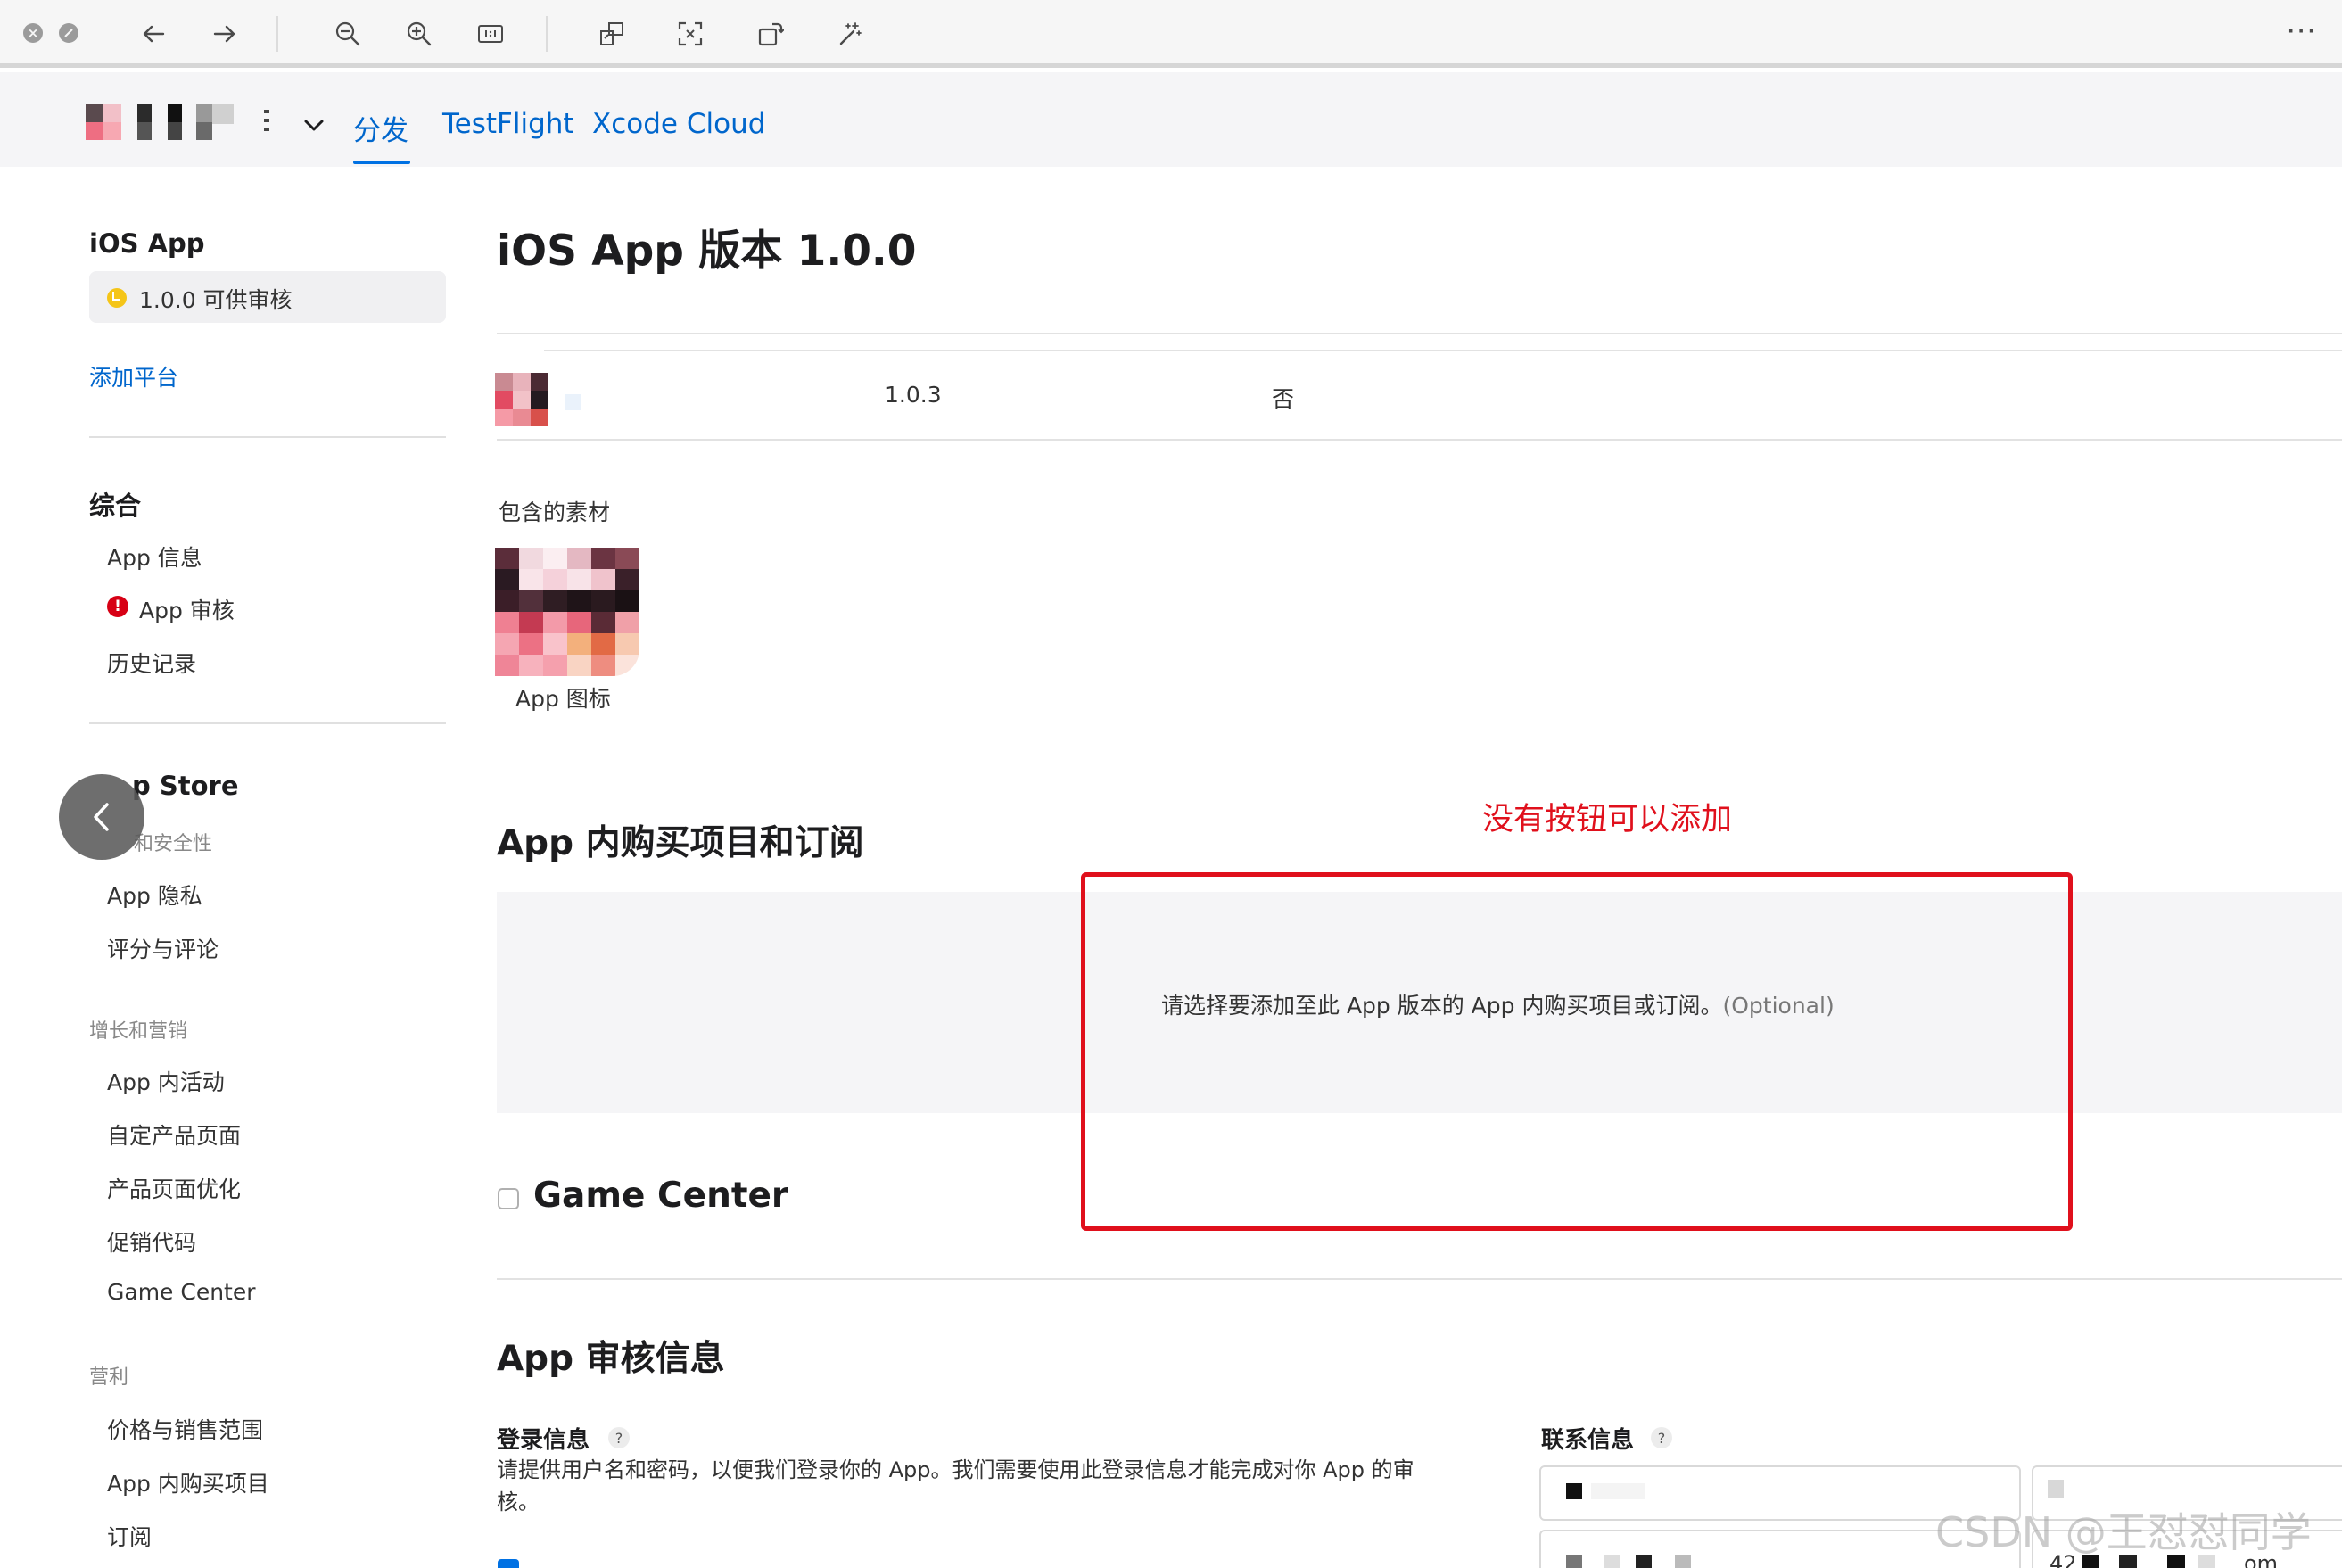 This screenshot has width=2342, height=1568. Describe the element at coordinates (680, 843) in the screenshot. I see `iap-section-title: App 内购买项目和订阅` at that location.